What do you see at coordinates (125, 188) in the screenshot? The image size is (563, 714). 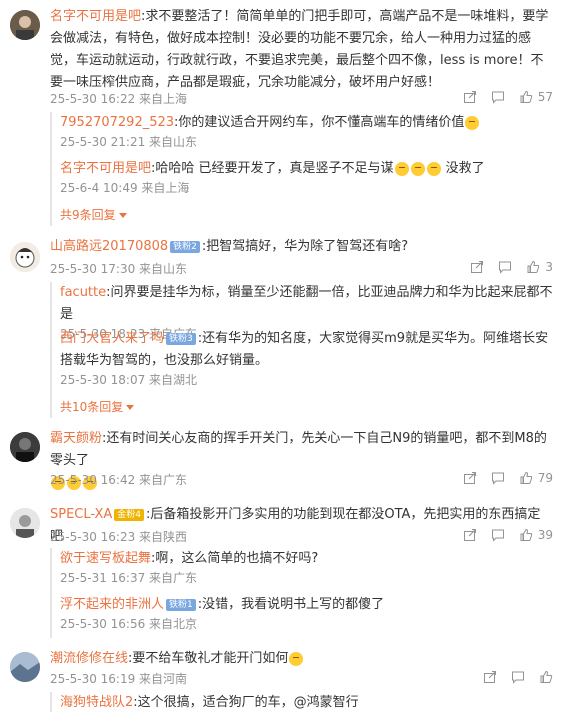 I see `reply-meta: 25-6-4 10:49 来自上海` at bounding box center [125, 188].